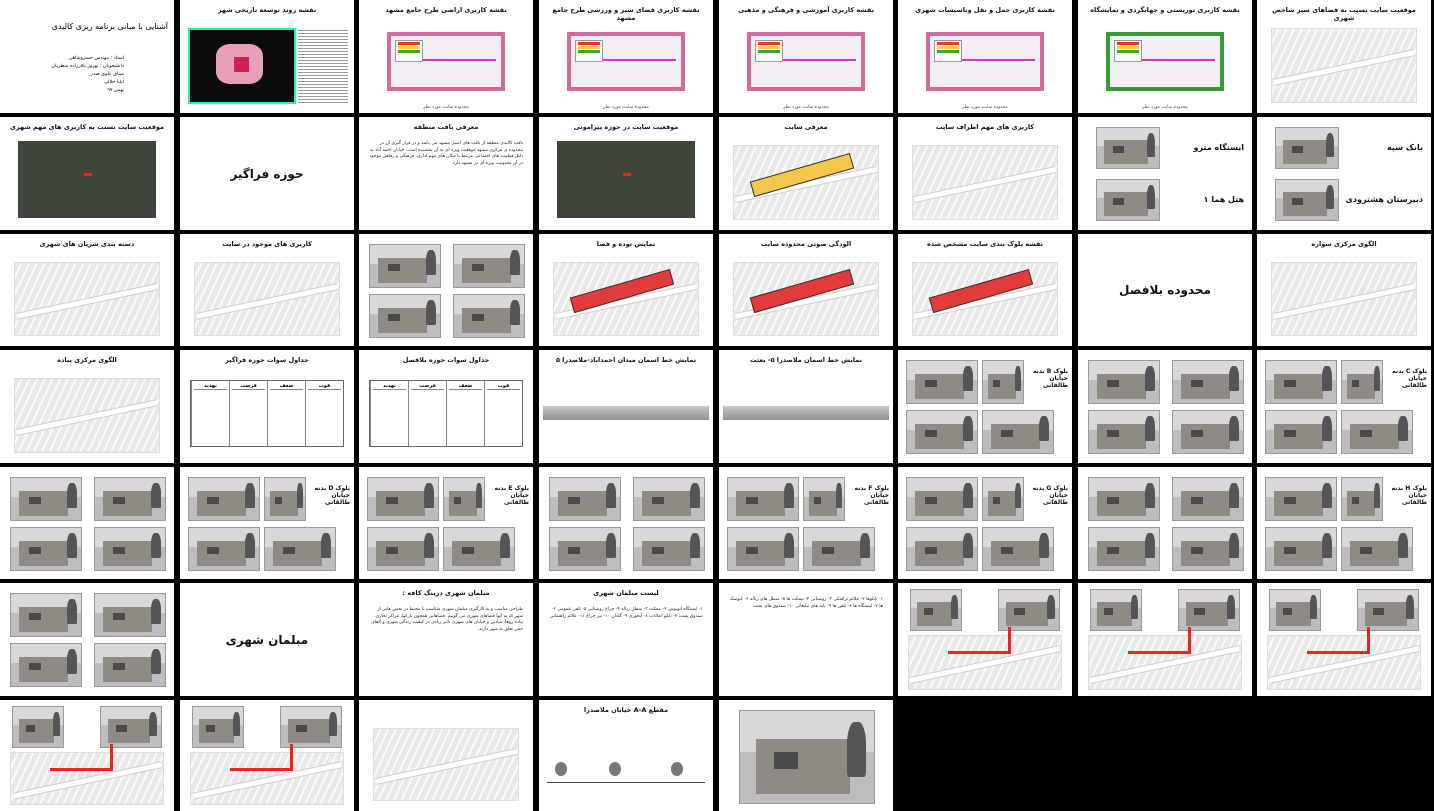 This screenshot has height=811, width=1434. Describe the element at coordinates (1223, 199) in the screenshot. I see `building-label: هتل هما ۱` at that location.